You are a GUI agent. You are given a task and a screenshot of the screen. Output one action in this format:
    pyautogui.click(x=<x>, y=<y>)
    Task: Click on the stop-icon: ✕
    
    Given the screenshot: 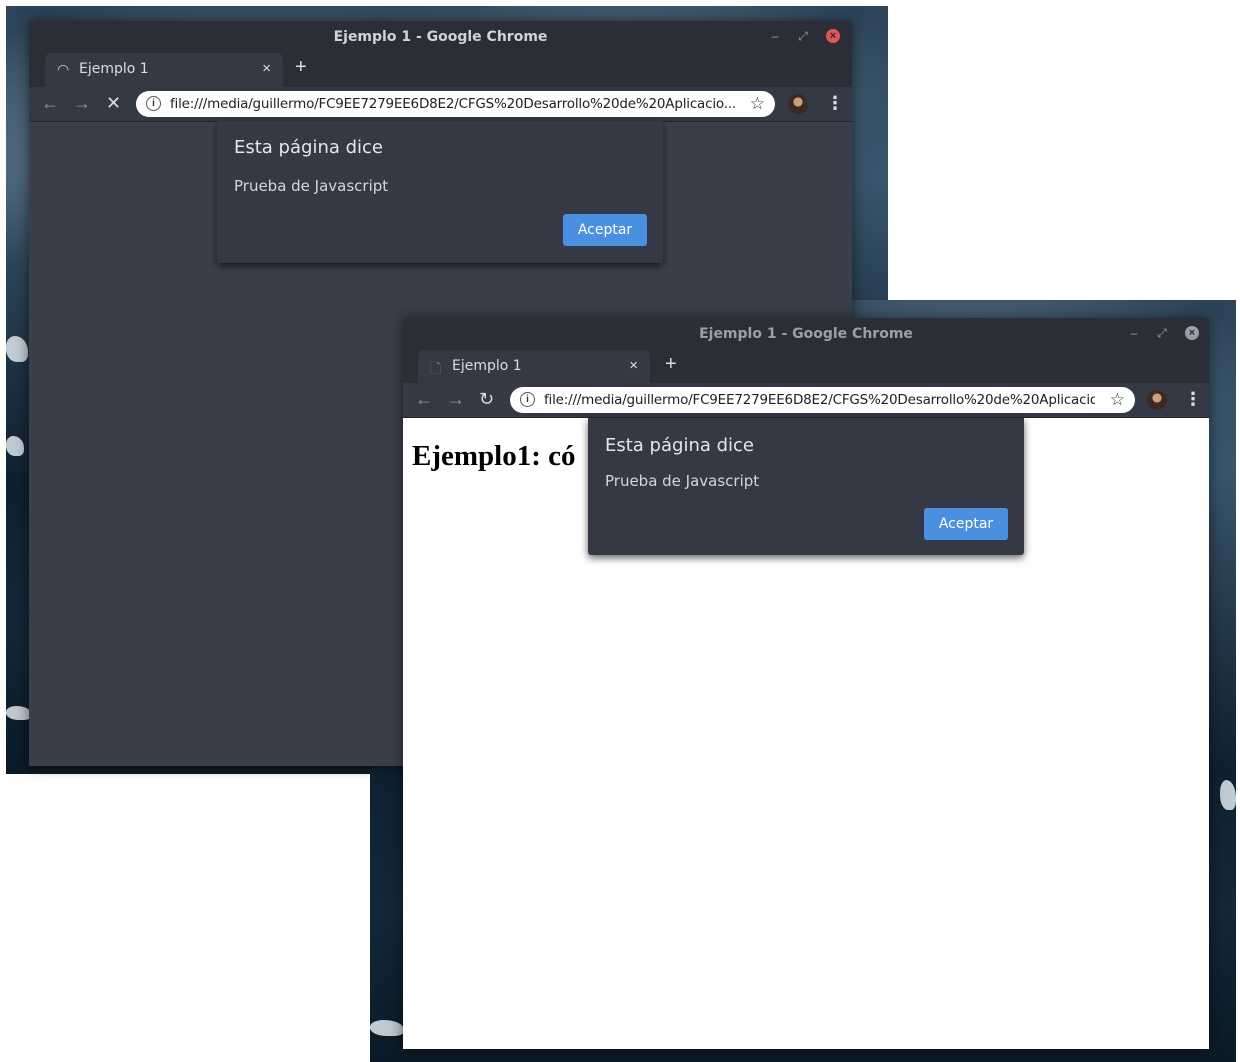 What is the action you would take?
    pyautogui.click(x=113, y=103)
    